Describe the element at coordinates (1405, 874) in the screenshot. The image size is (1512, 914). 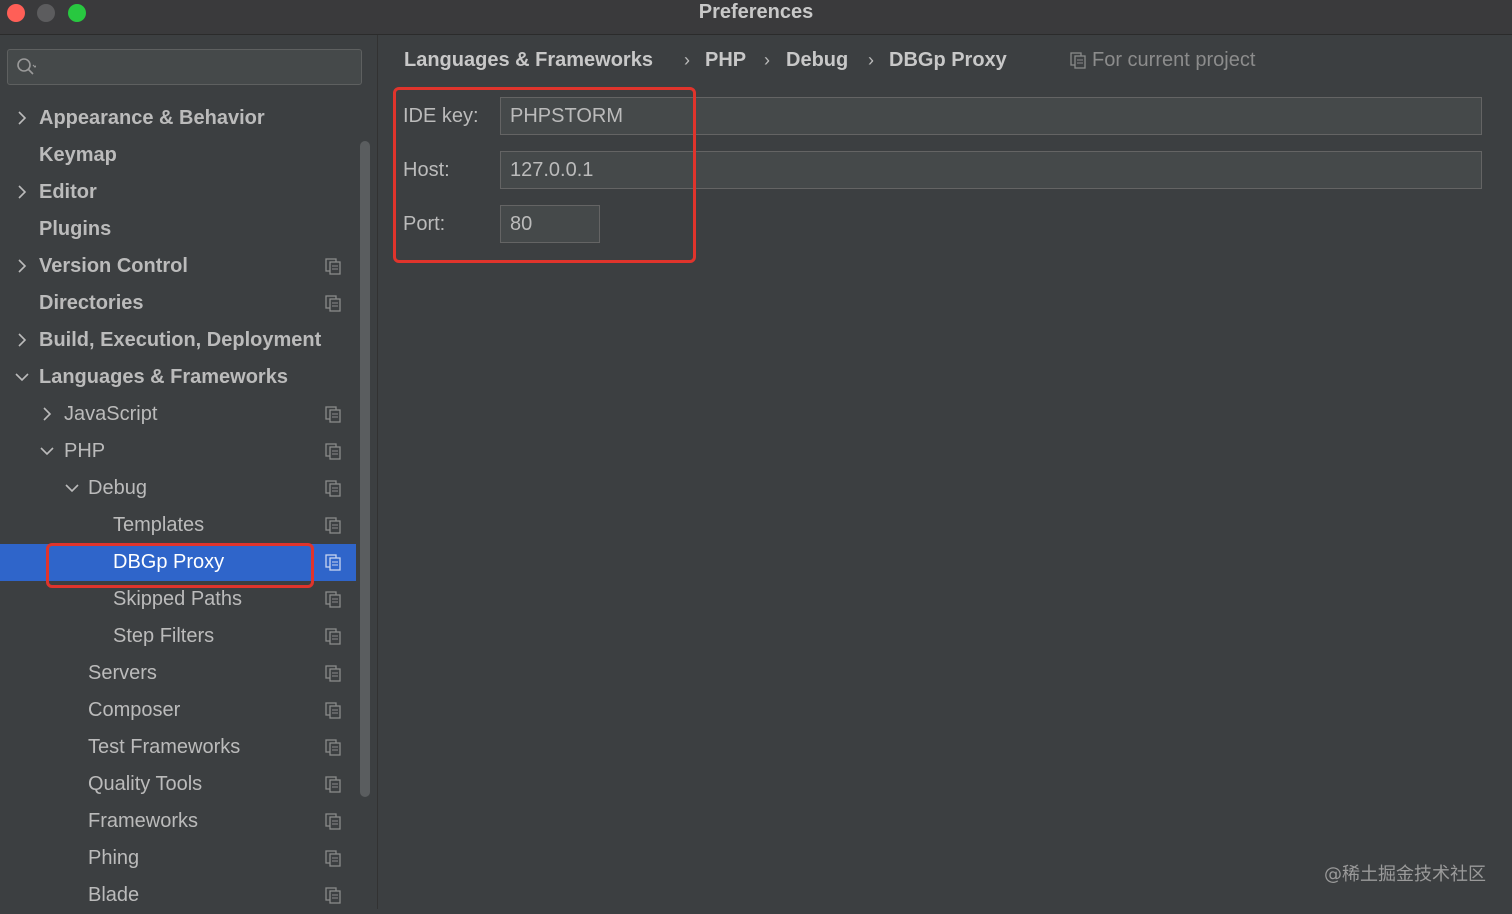
I see `watermark: @稀土掘金技术社区` at that location.